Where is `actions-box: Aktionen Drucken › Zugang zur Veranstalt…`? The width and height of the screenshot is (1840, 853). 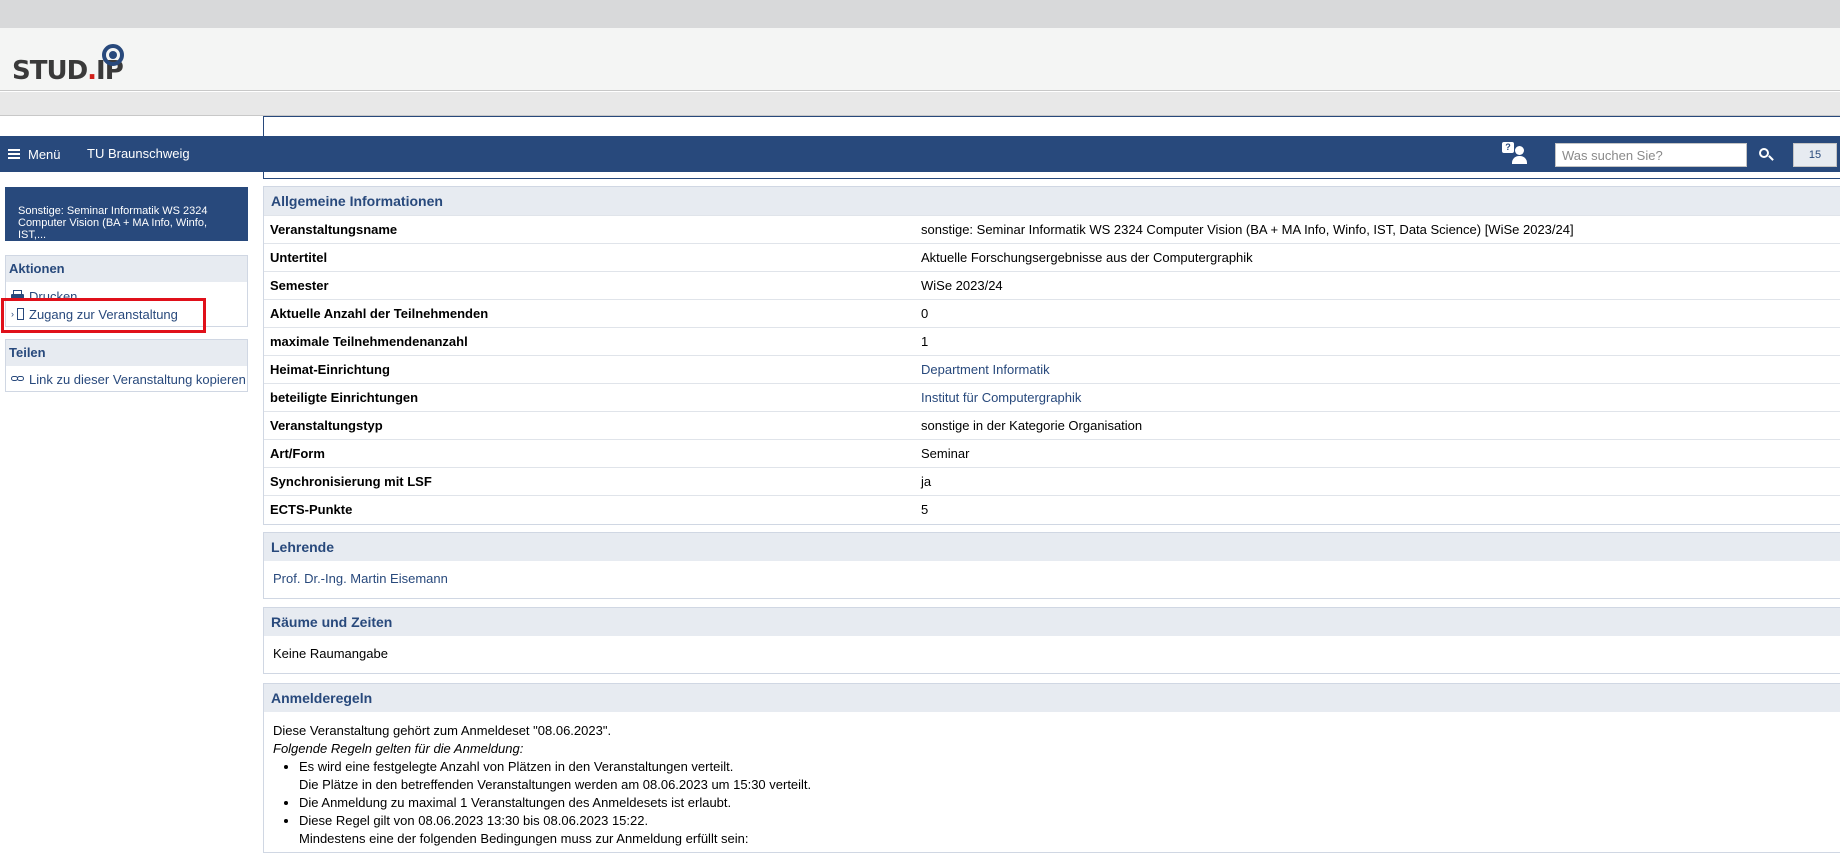 actions-box: Aktionen Drucken › Zugang zur Veranstalt… is located at coordinates (126, 291).